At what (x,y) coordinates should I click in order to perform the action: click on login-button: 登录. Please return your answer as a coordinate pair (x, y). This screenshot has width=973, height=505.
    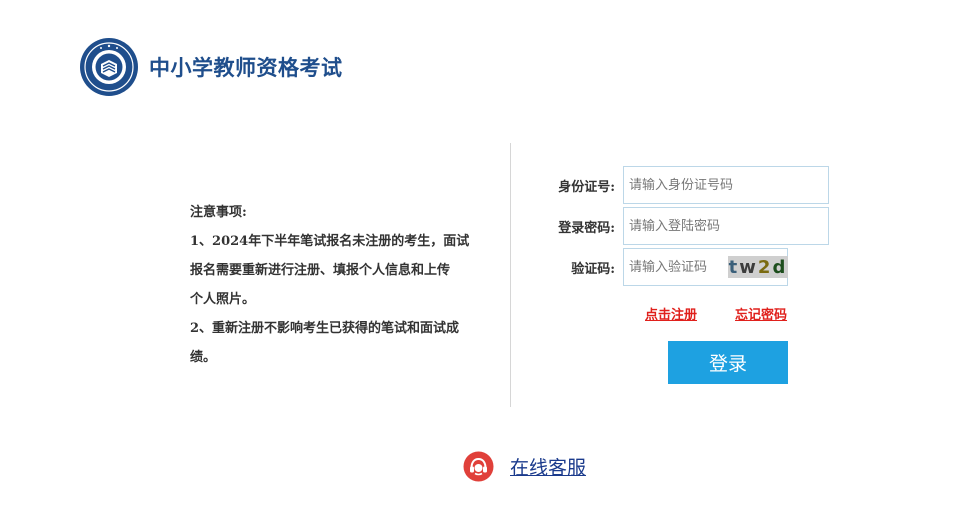
    Looking at the image, I should click on (728, 362).